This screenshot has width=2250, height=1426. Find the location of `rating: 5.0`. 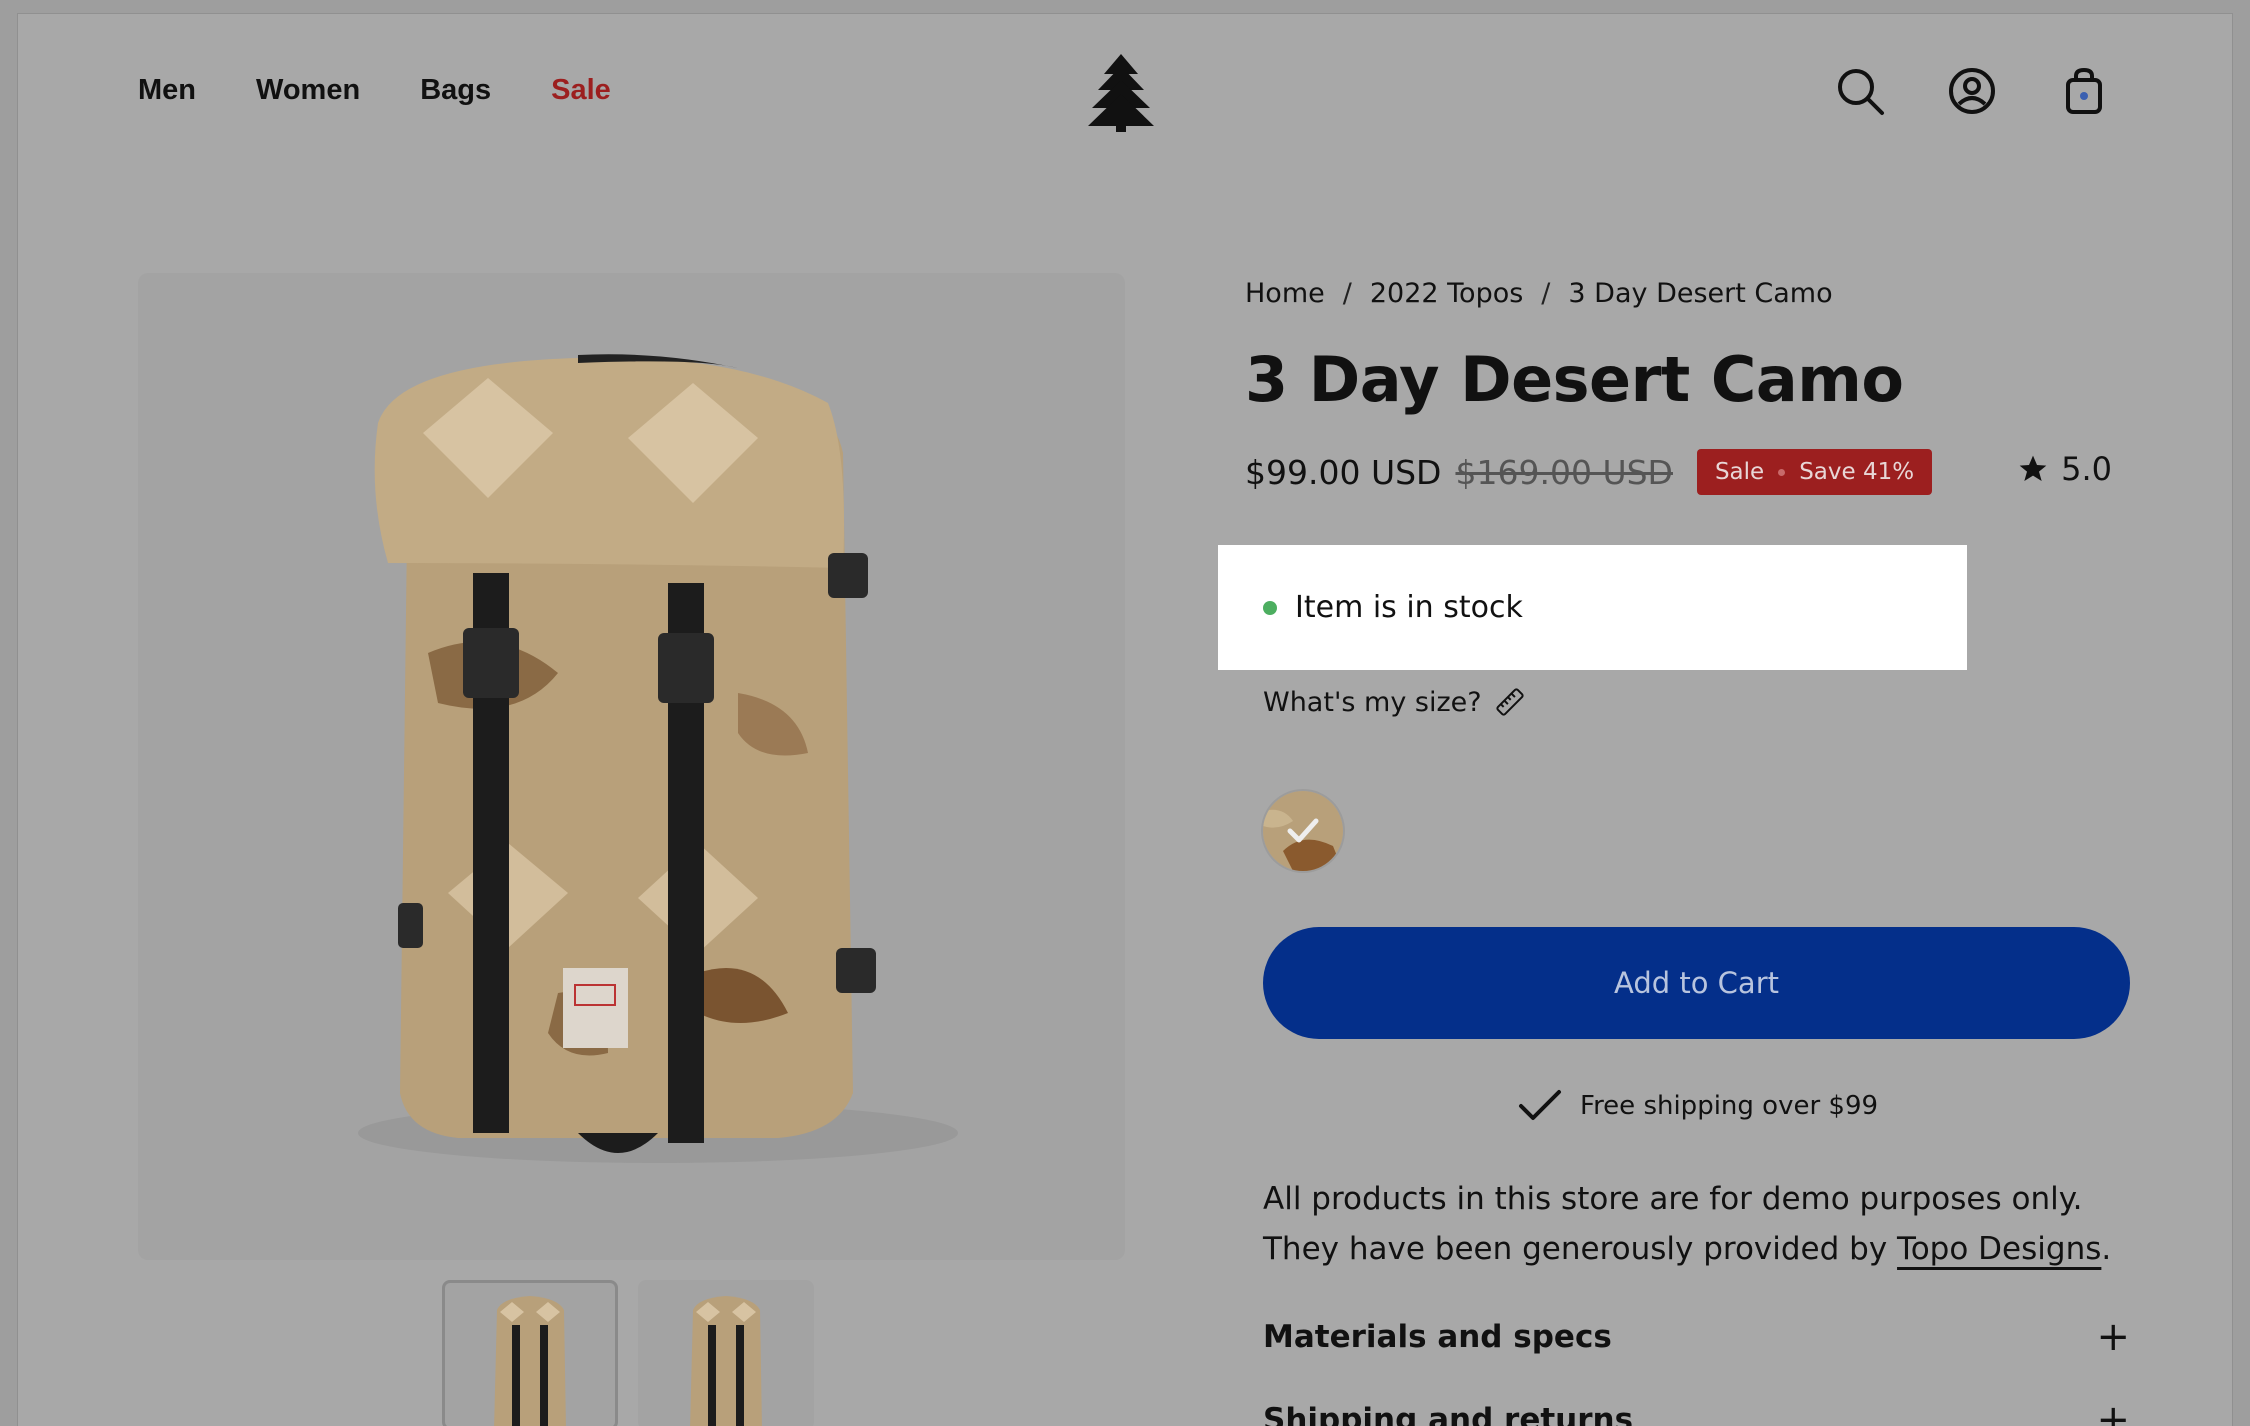

rating: 5.0 is located at coordinates (2064, 469).